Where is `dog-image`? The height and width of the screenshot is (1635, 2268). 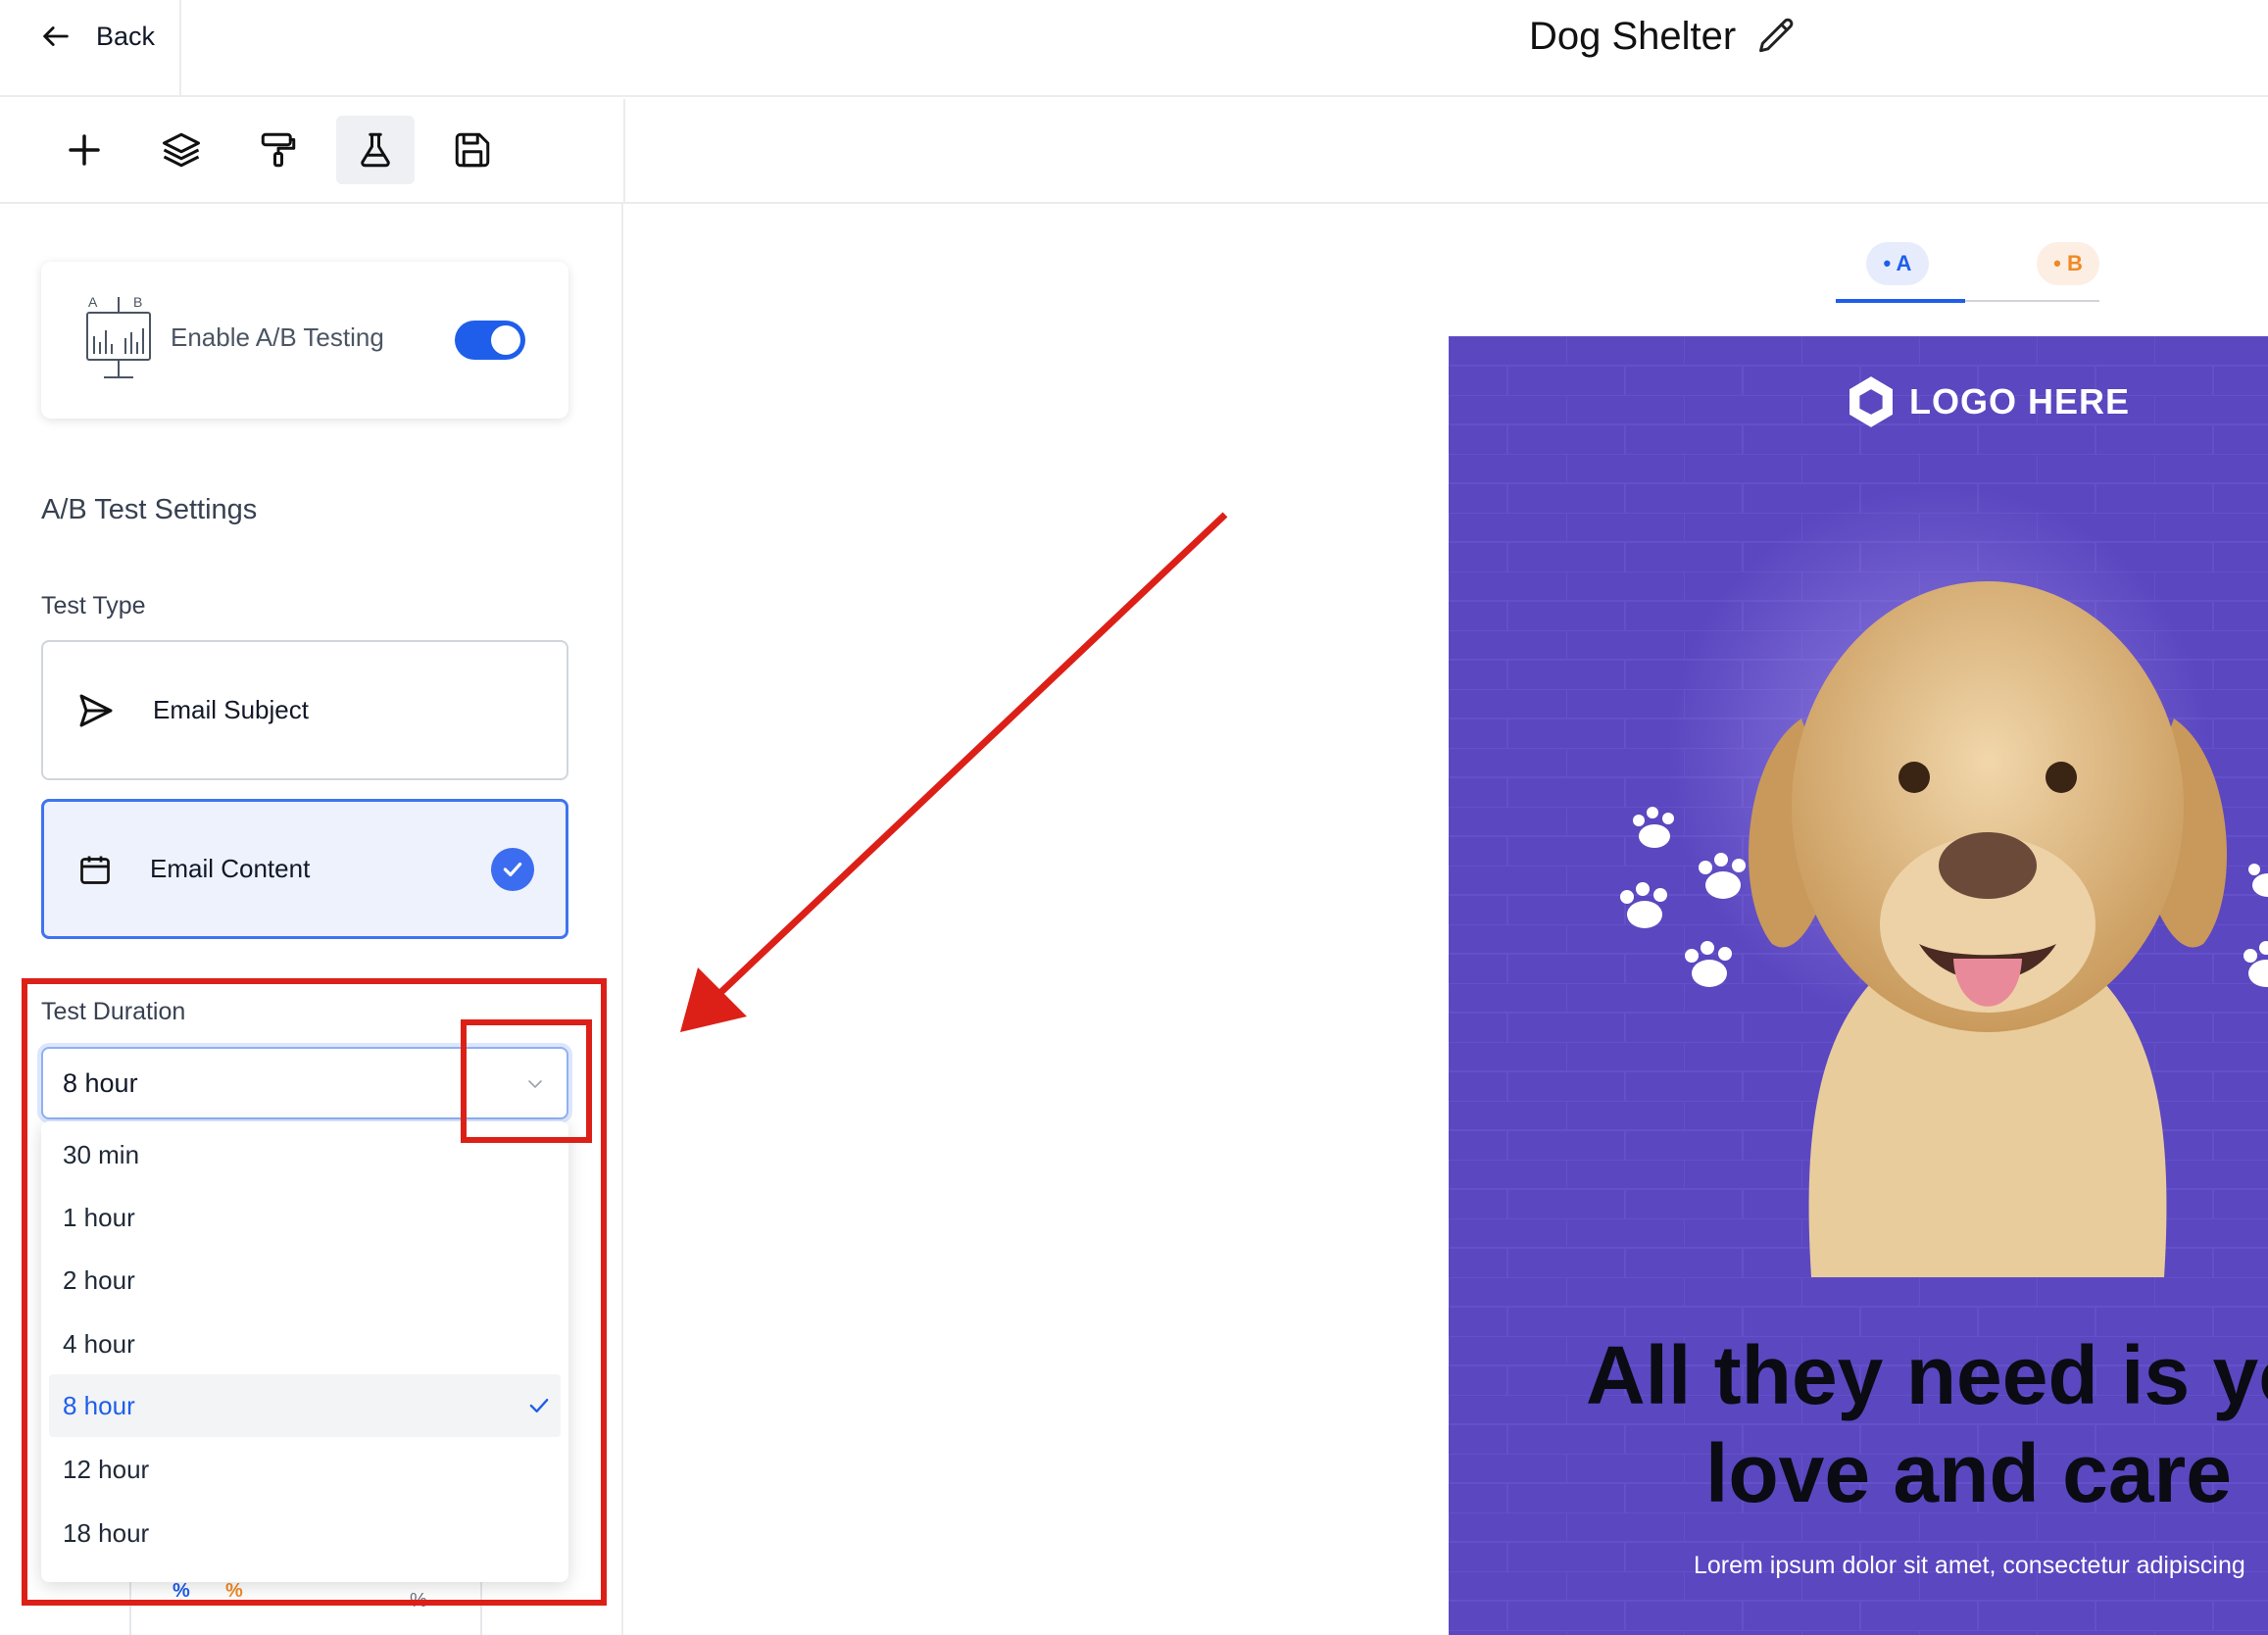
dog-image is located at coordinates (1988, 929).